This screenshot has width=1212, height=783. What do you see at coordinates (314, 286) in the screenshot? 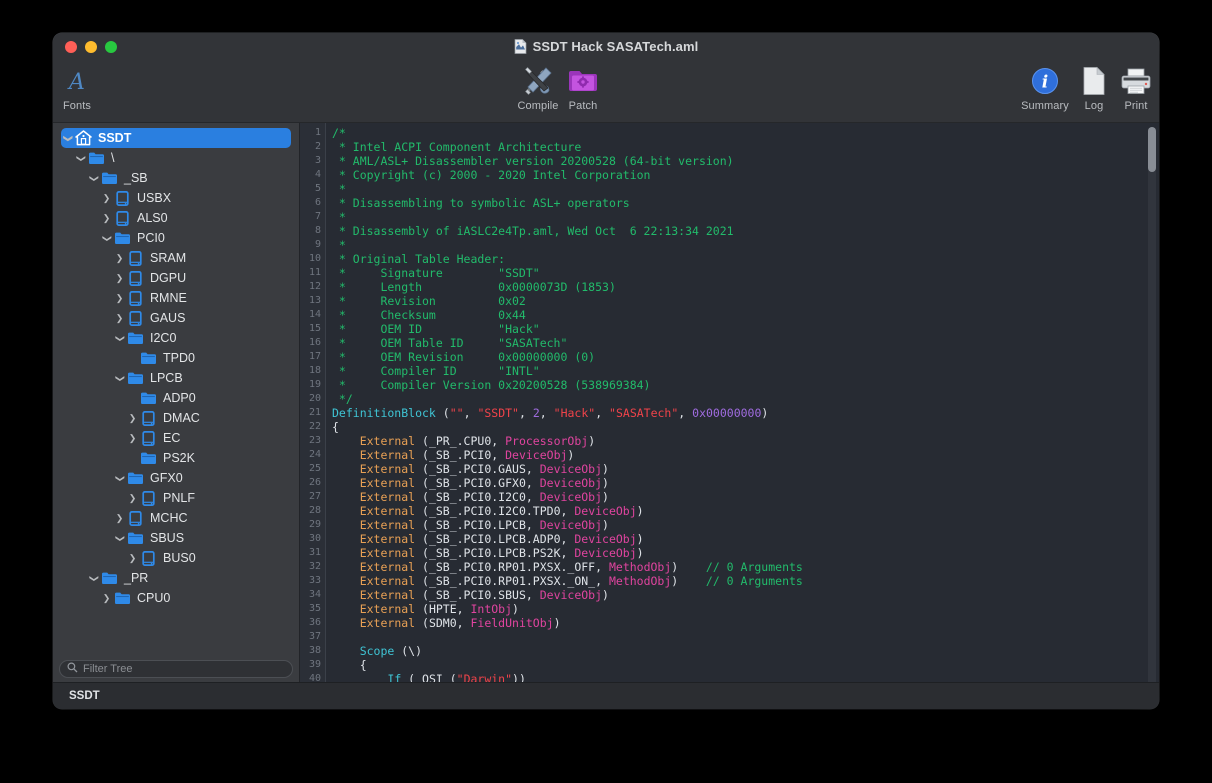
I see `line-number: 12` at bounding box center [314, 286].